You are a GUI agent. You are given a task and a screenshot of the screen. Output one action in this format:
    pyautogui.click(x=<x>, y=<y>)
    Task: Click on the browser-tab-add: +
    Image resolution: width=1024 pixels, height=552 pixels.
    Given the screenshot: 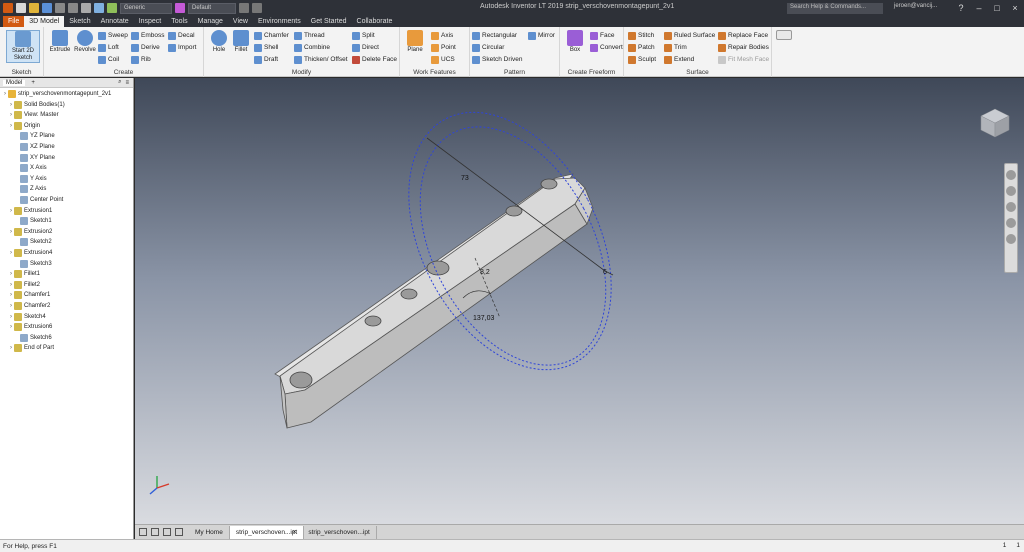 What is the action you would take?
    pyautogui.click(x=33, y=83)
    